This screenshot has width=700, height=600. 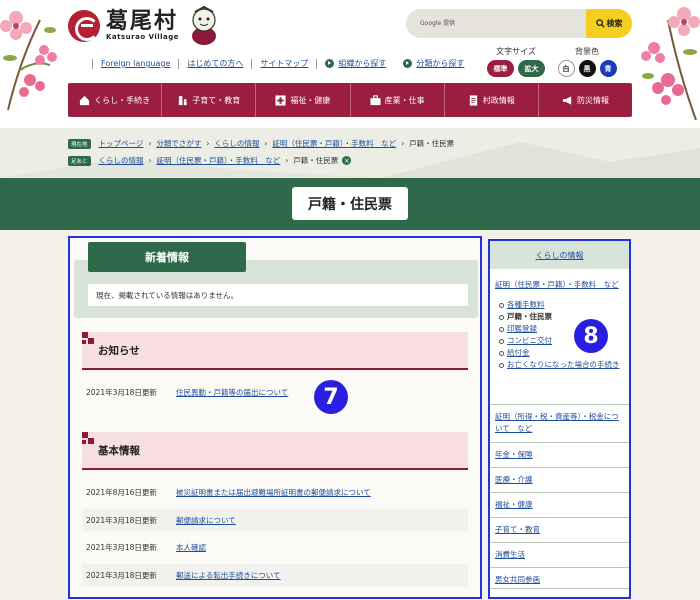 What do you see at coordinates (350, 204) in the screenshot?
I see `page-title-band: 戸籍・住民票` at bounding box center [350, 204].